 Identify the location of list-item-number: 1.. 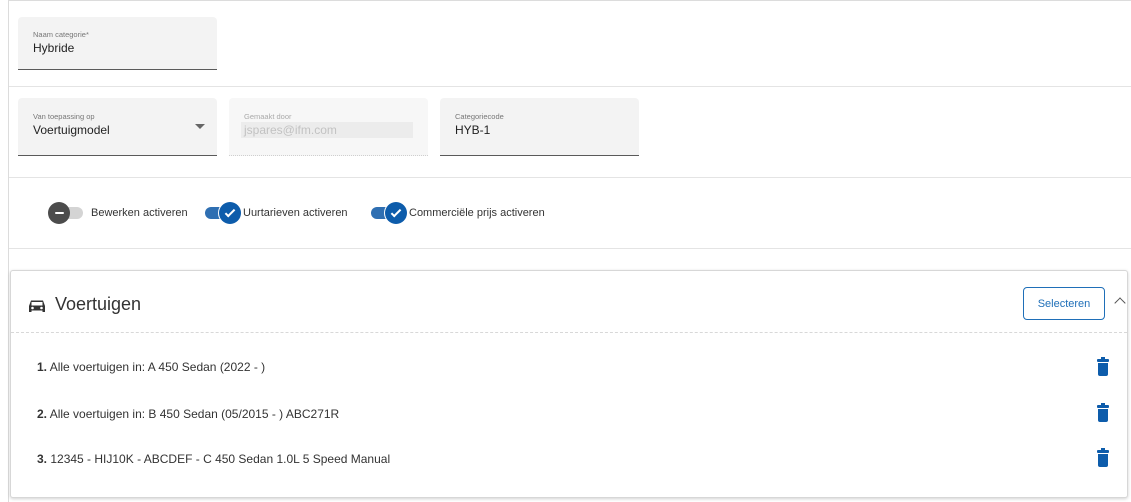
(42, 367).